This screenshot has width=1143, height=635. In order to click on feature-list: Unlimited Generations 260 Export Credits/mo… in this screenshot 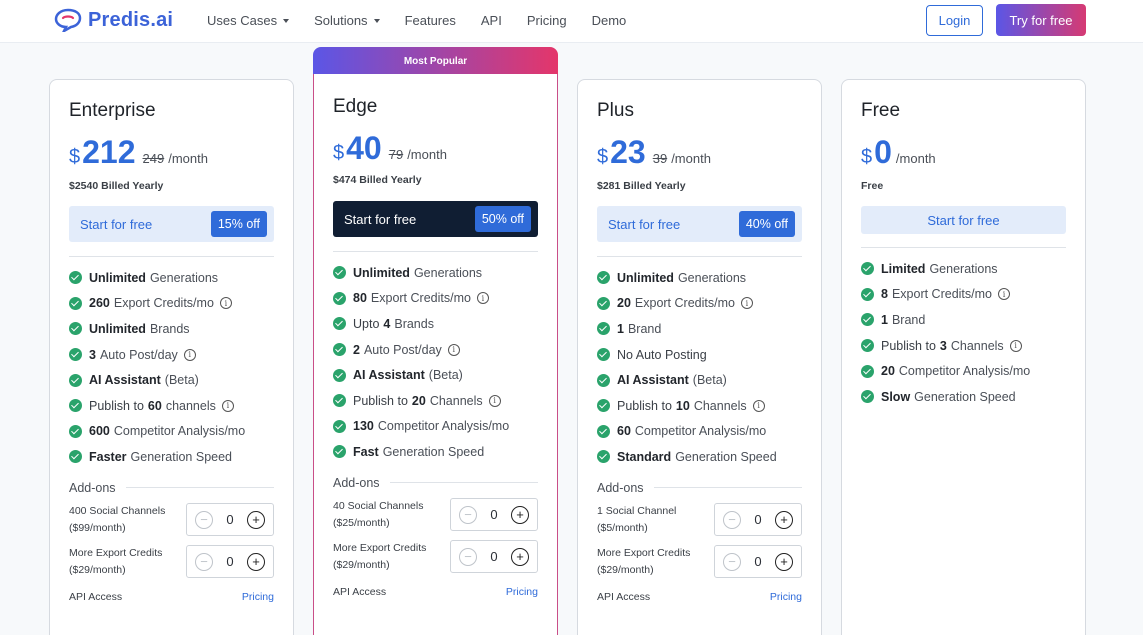, I will do `click(171, 367)`.